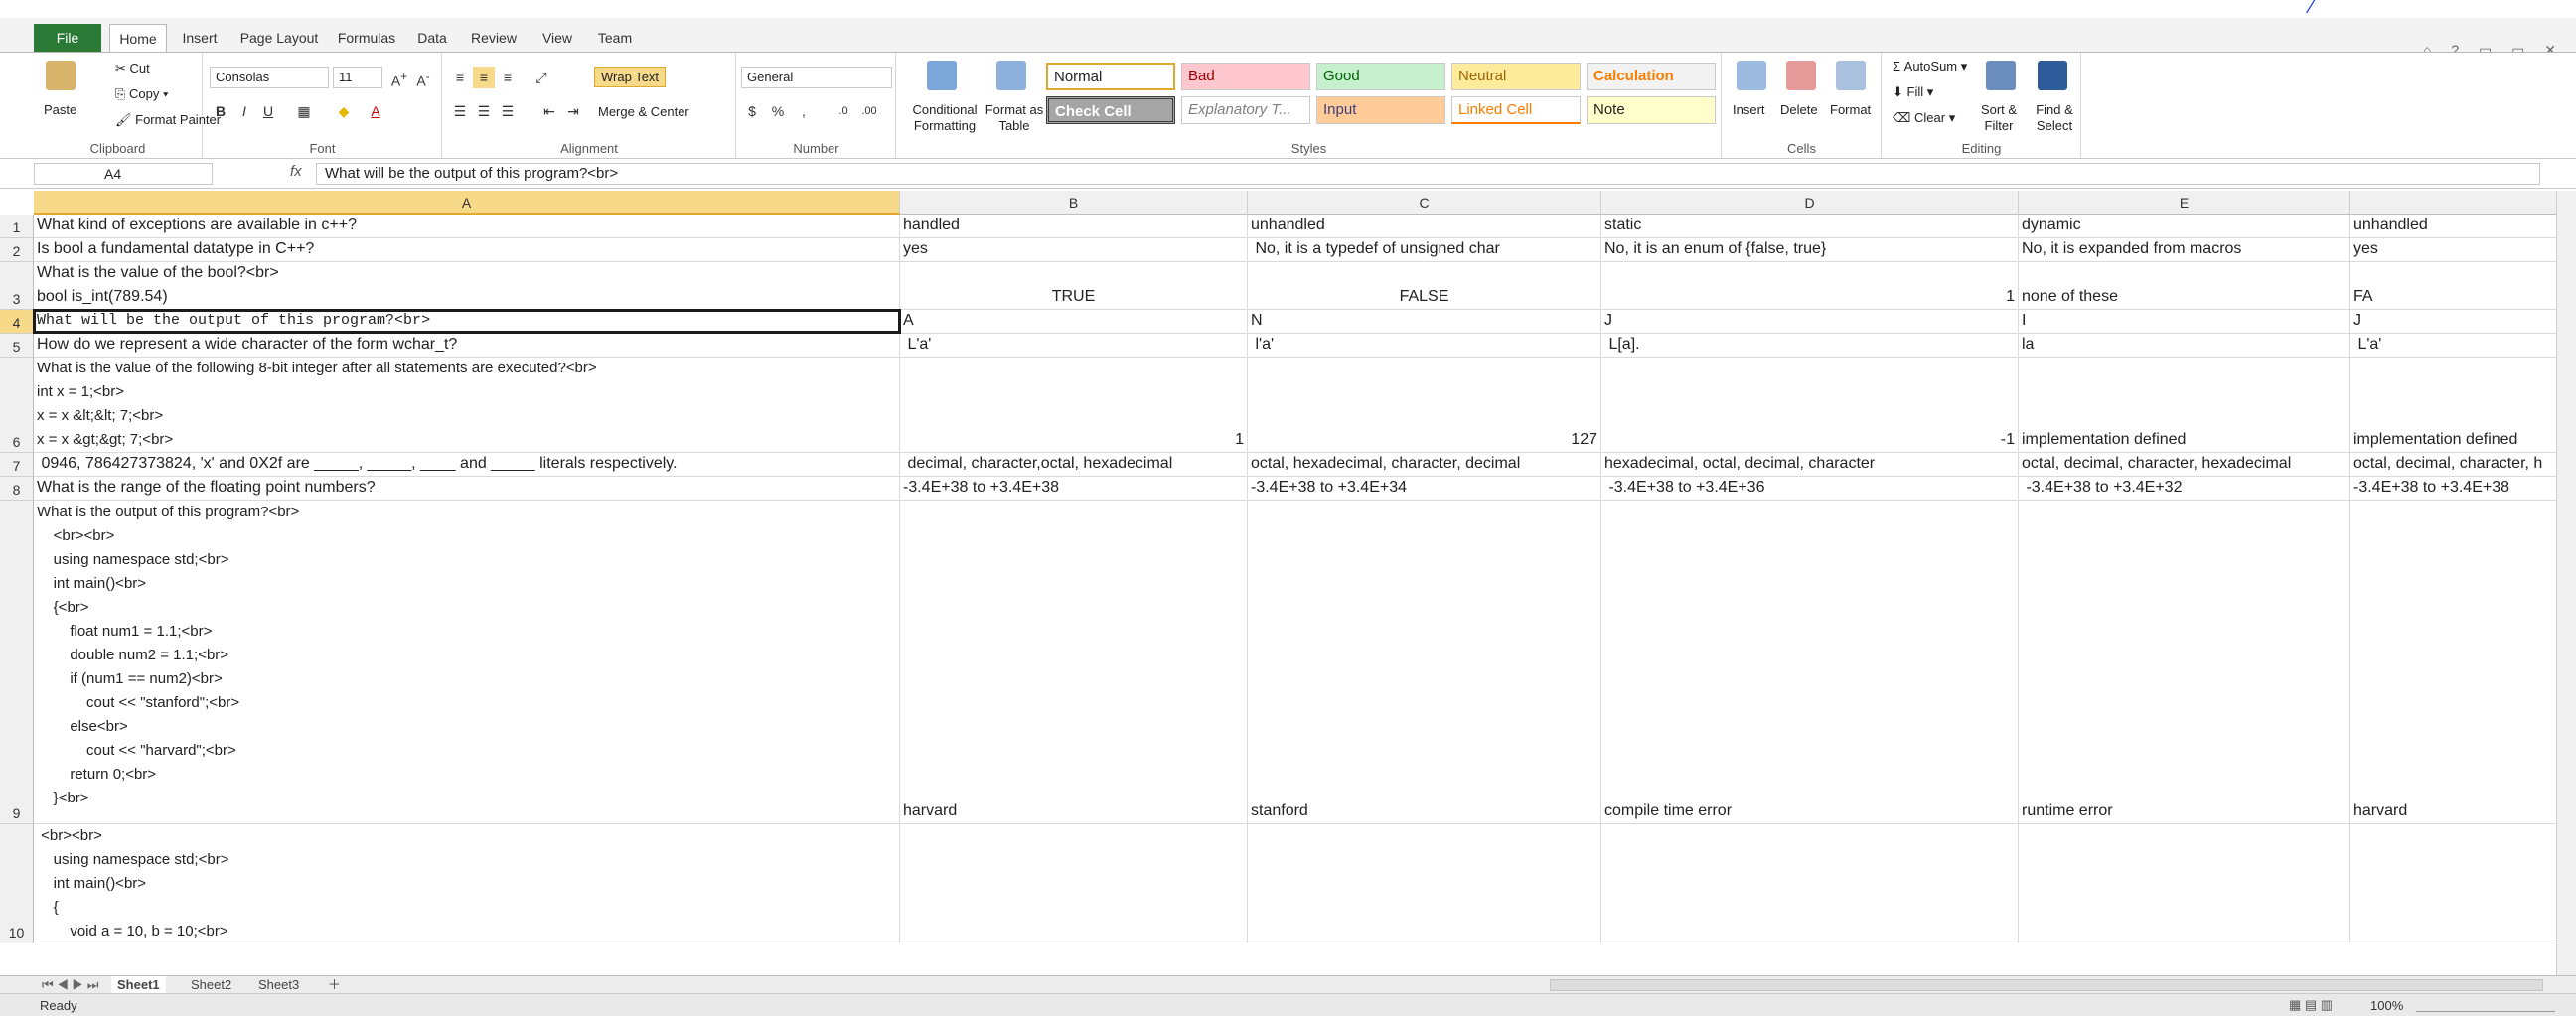 The image size is (2576, 1016). I want to click on copy-button: ⎘ Copy ▾, so click(141, 94).